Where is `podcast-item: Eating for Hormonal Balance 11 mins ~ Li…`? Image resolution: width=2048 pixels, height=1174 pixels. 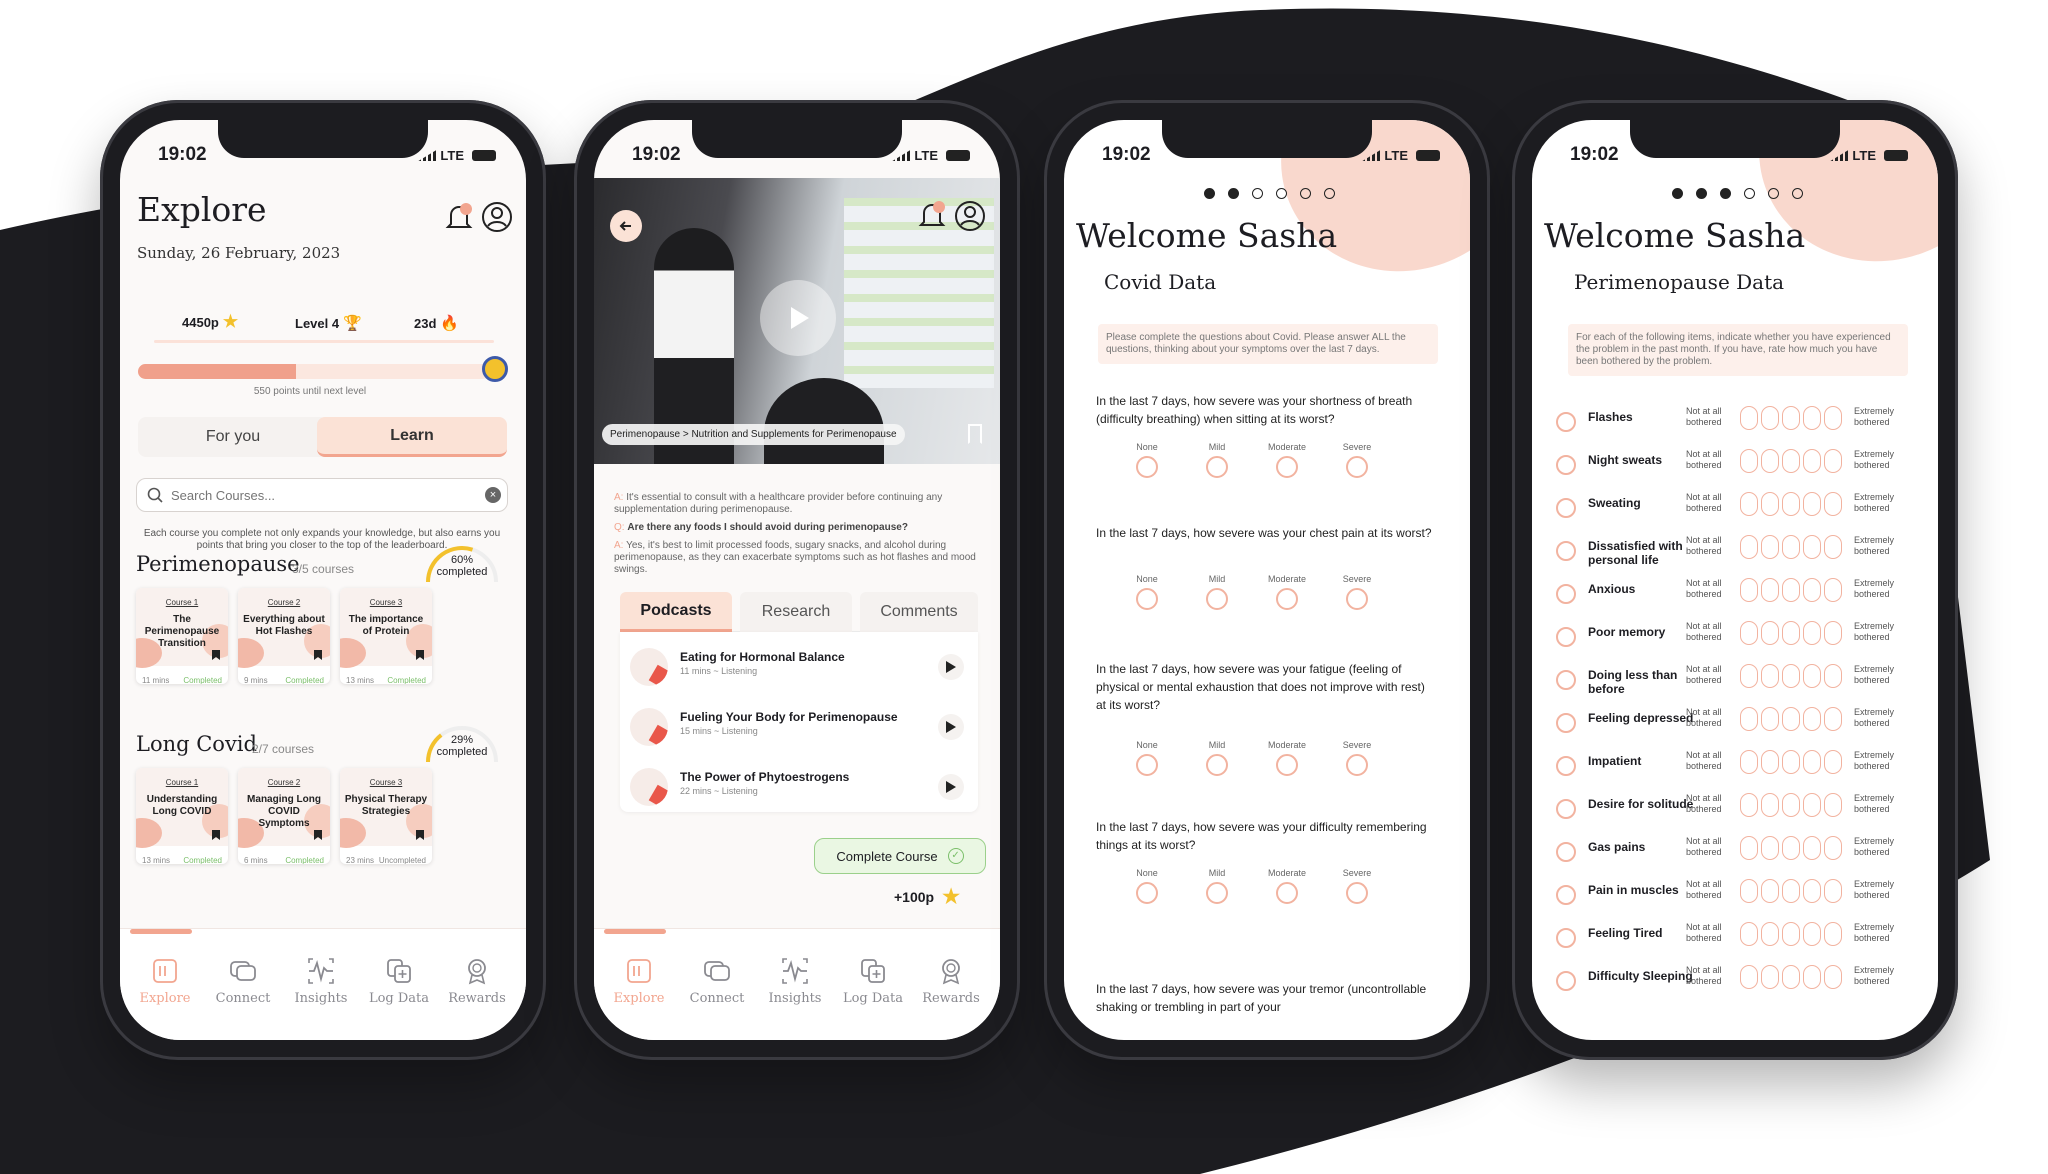 podcast-item: Eating for Hormonal Balance 11 mins ~ Li… is located at coordinates (799, 667).